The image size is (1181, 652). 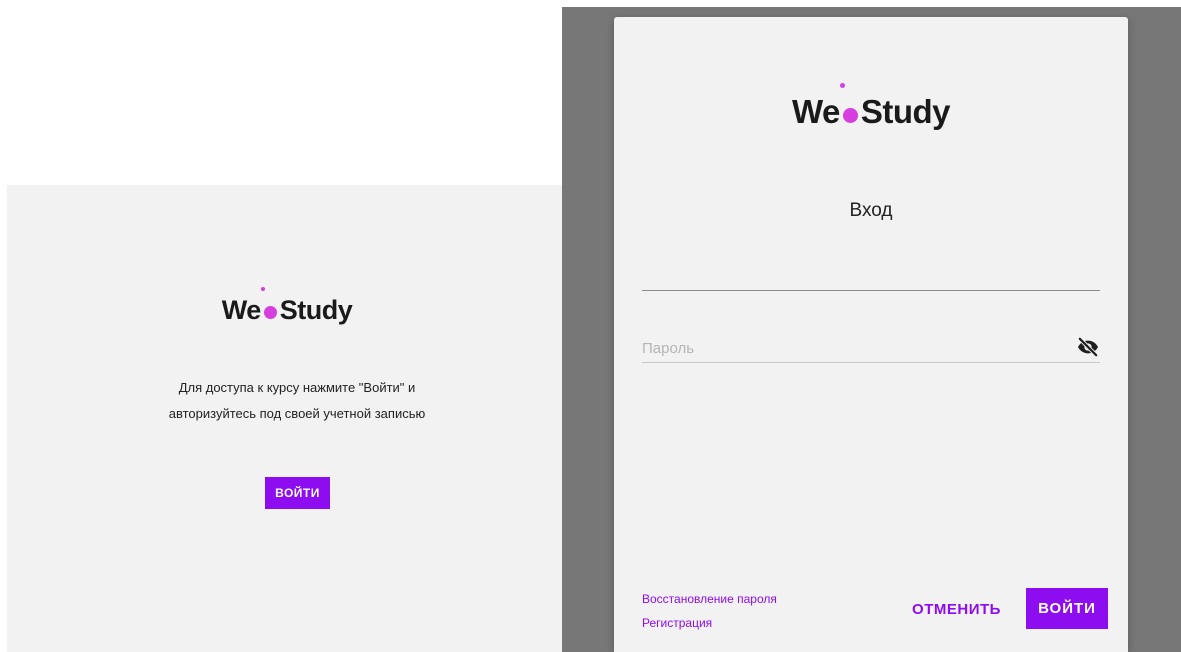 What do you see at coordinates (297, 493) in the screenshot?
I see `login-button: ВОЙТИ` at bounding box center [297, 493].